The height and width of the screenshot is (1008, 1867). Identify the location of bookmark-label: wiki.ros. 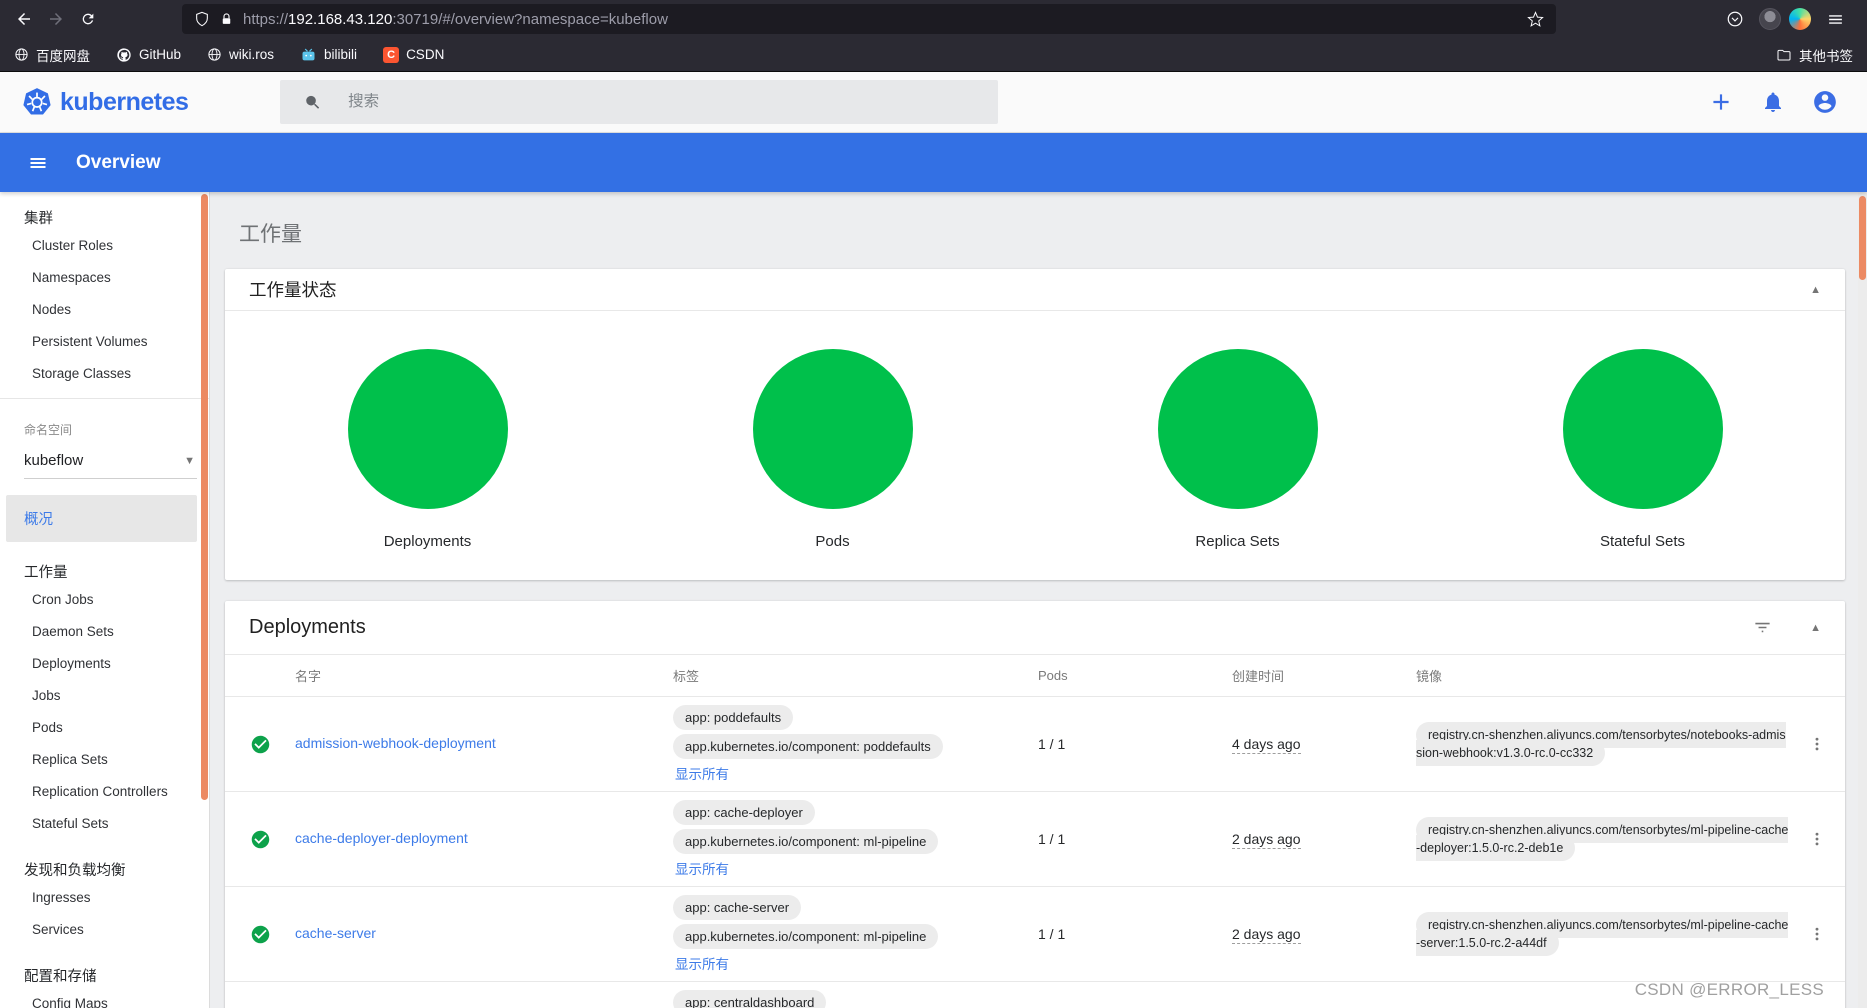
(252, 54).